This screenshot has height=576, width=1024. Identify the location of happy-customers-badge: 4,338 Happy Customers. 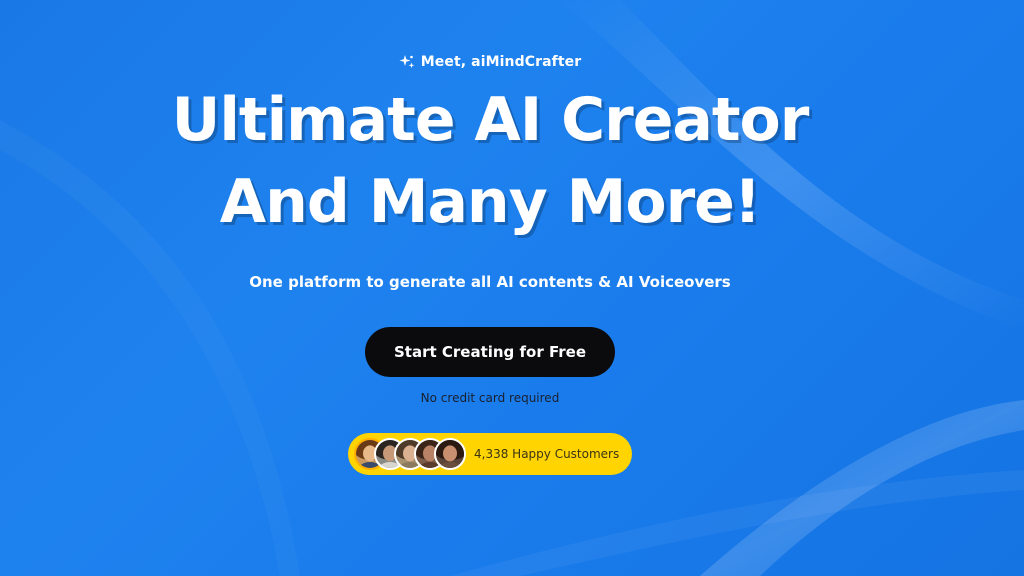
(490, 454).